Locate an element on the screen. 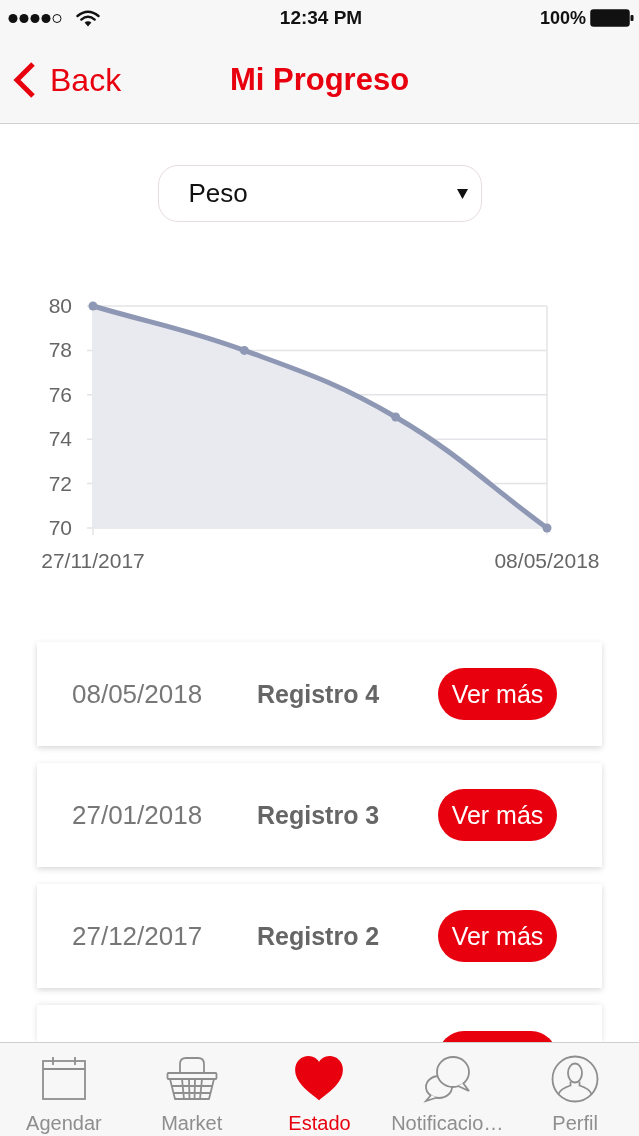 This screenshot has height=1136, width=639. y-axis-label: 70 is located at coordinates (60, 527).